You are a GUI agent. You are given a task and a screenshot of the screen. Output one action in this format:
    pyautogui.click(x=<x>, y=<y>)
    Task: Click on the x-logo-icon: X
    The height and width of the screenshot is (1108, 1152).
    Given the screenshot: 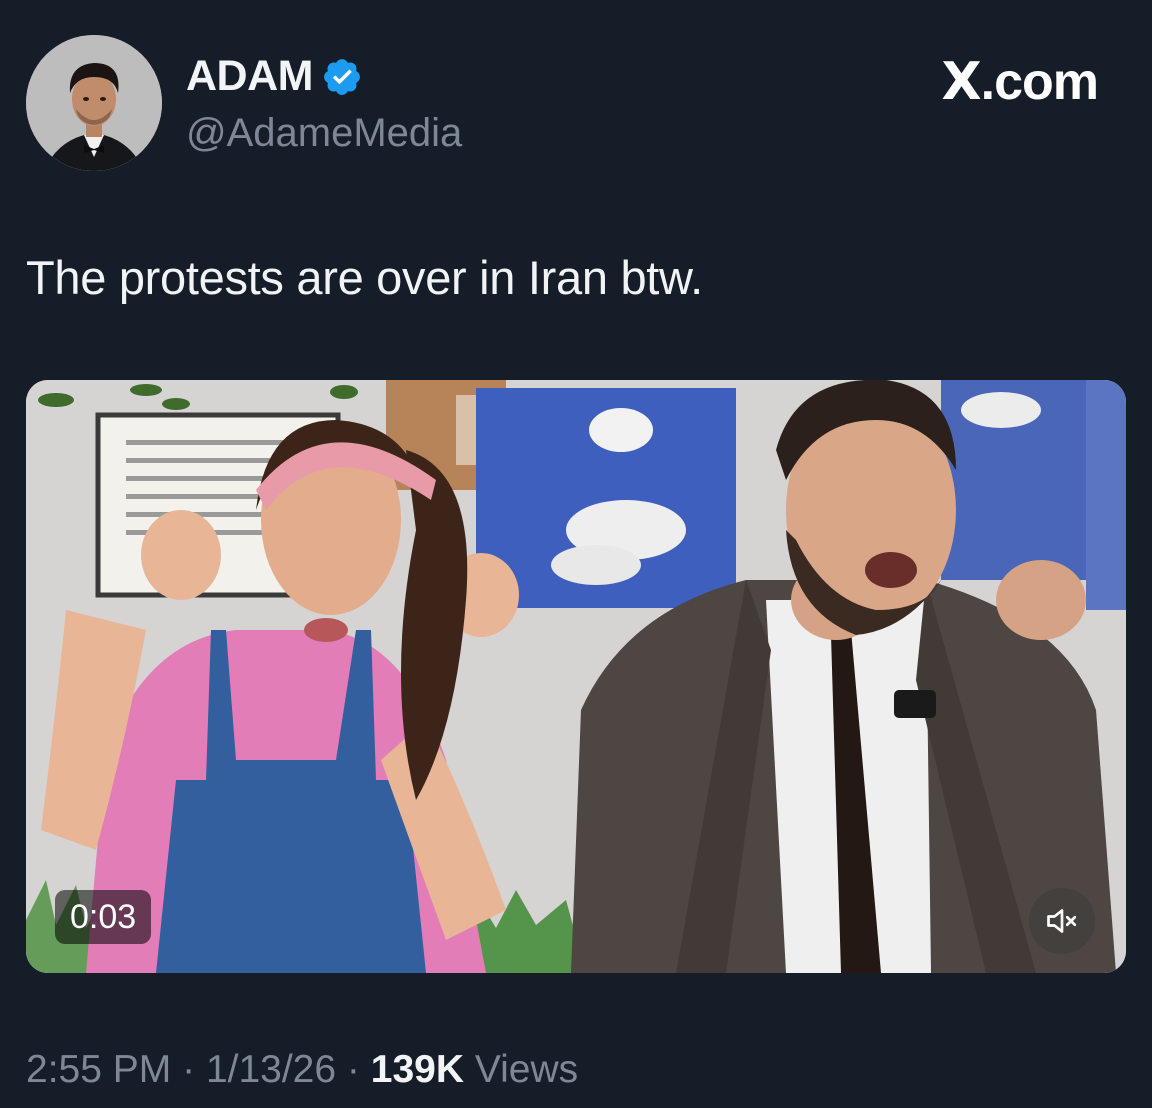 What is the action you would take?
    pyautogui.click(x=961, y=82)
    